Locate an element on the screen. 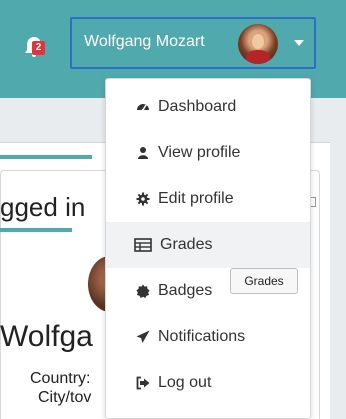 The image size is (346, 419). country-label: Country: is located at coordinates (60, 378).